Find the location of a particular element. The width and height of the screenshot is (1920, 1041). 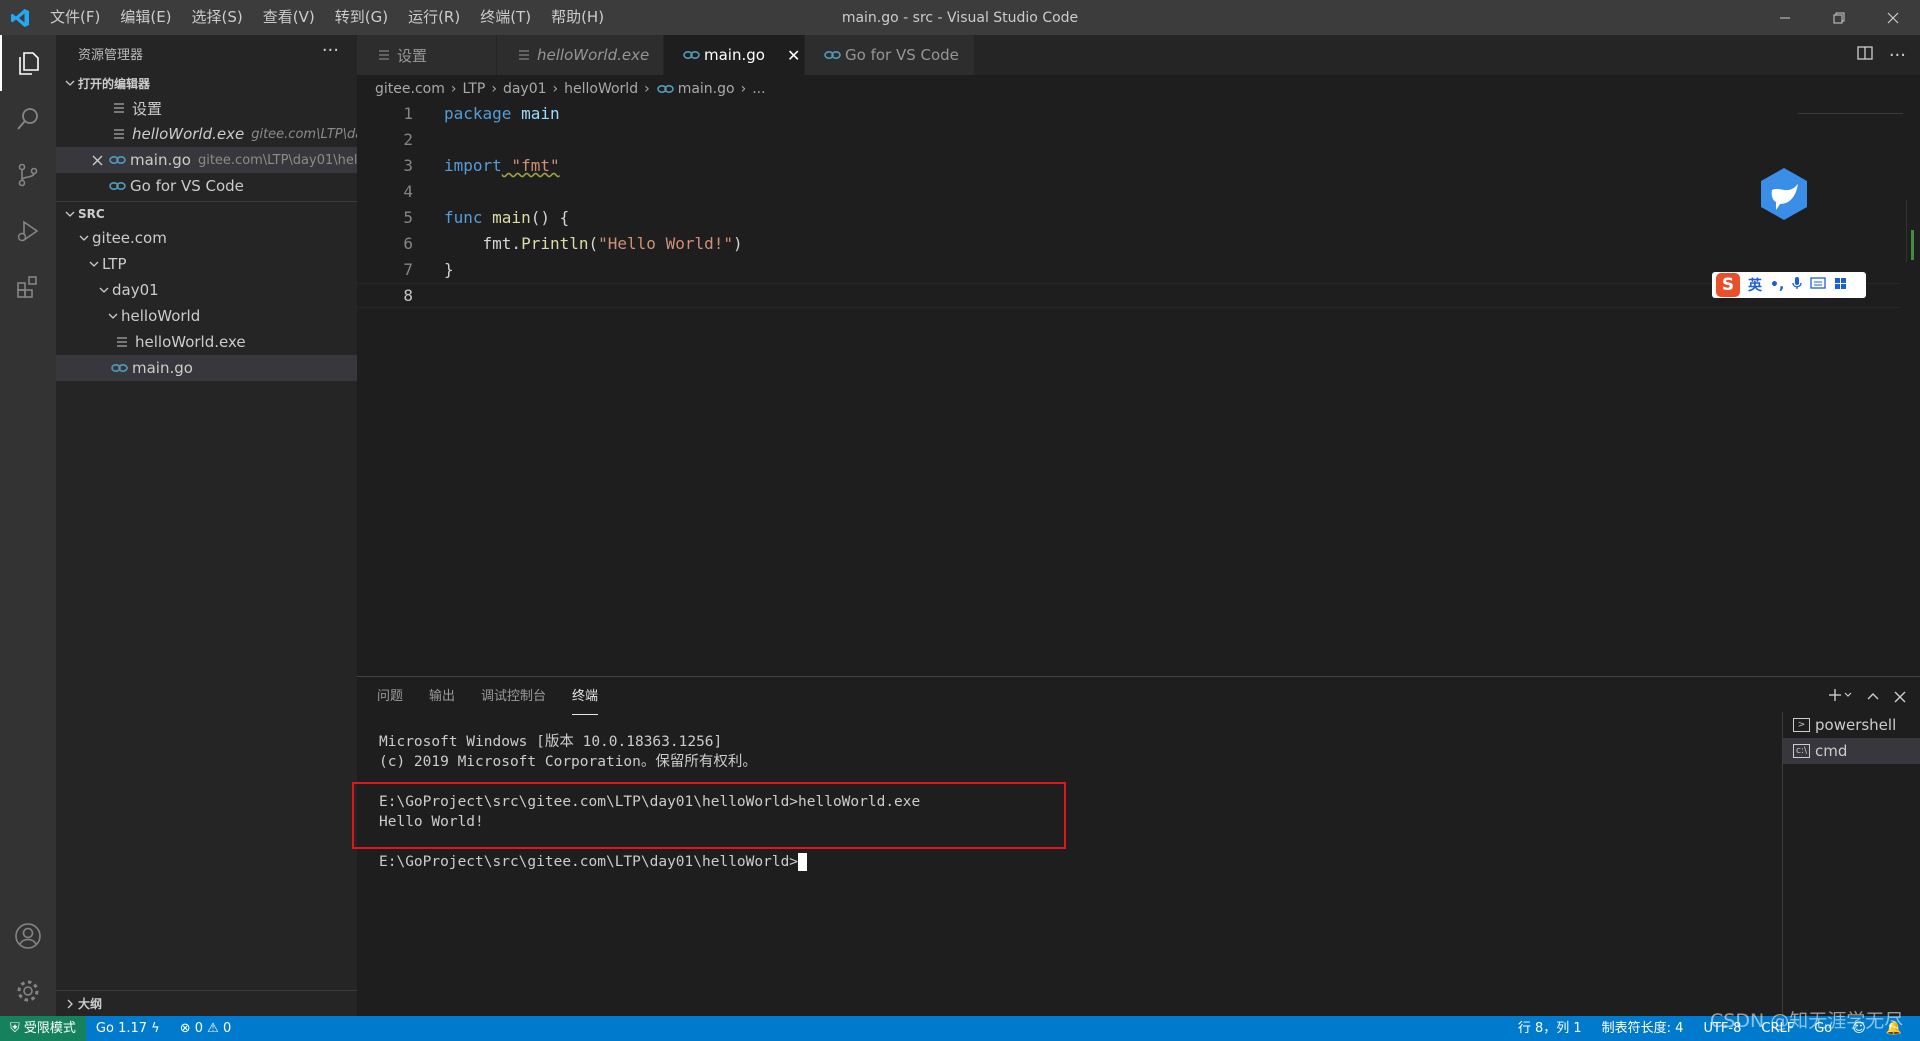

menu-file: 文件(F) is located at coordinates (75, 17).